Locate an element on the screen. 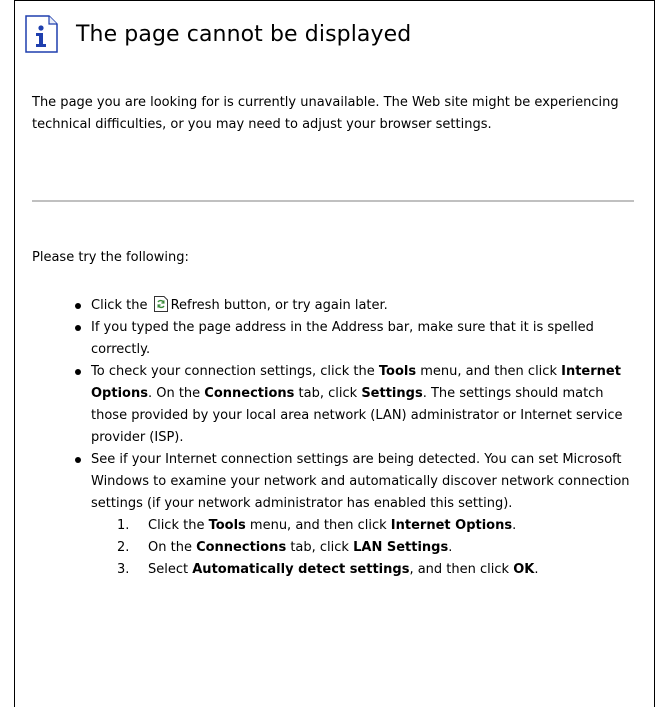 This screenshot has height=707, width=657. bold-ref: Connections is located at coordinates (241, 547).